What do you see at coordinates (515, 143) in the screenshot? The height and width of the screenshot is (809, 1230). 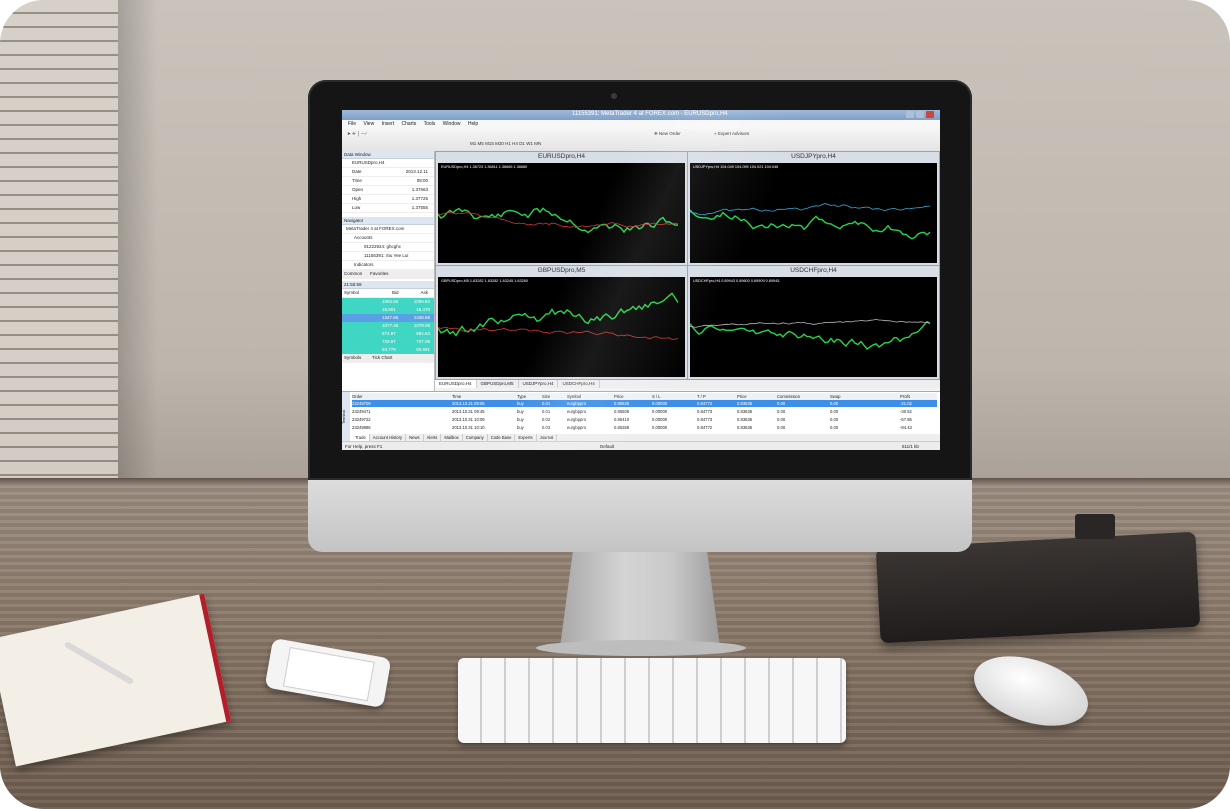 I see `timeframe-h4: H4` at bounding box center [515, 143].